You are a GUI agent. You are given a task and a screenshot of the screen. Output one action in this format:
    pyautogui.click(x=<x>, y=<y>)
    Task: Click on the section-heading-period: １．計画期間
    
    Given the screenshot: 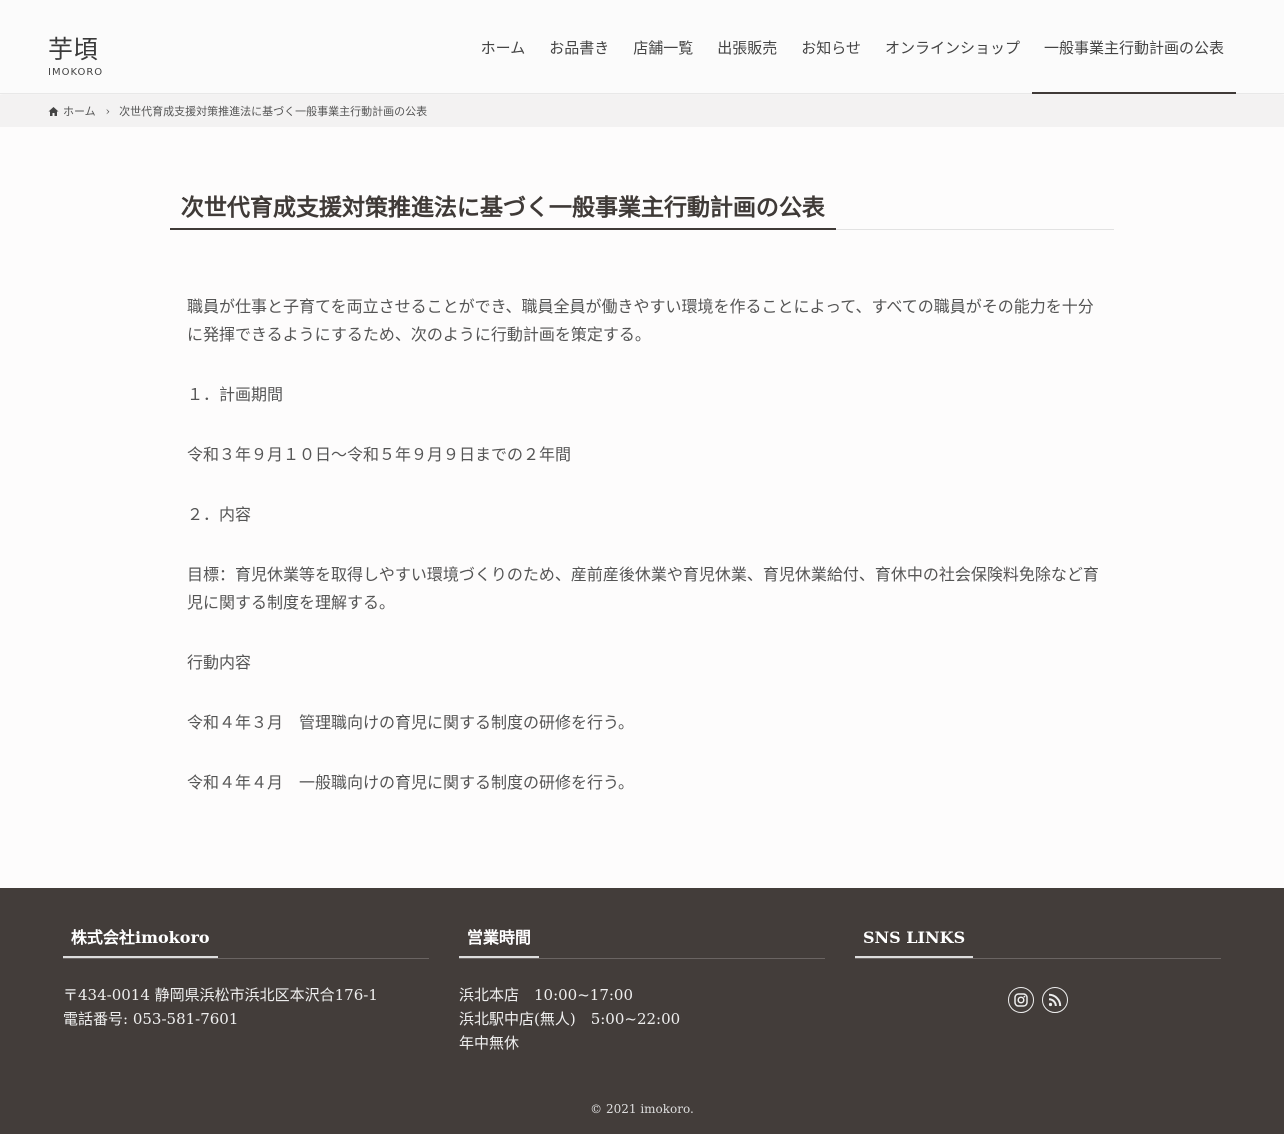 What is the action you would take?
    pyautogui.click(x=235, y=394)
    